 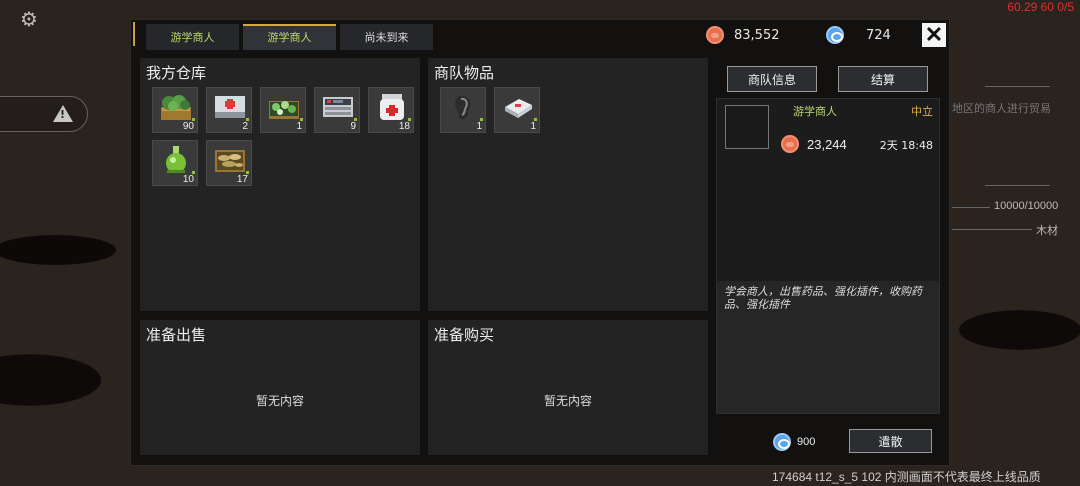 I want to click on panel-title: 准备购买, so click(x=464, y=335).